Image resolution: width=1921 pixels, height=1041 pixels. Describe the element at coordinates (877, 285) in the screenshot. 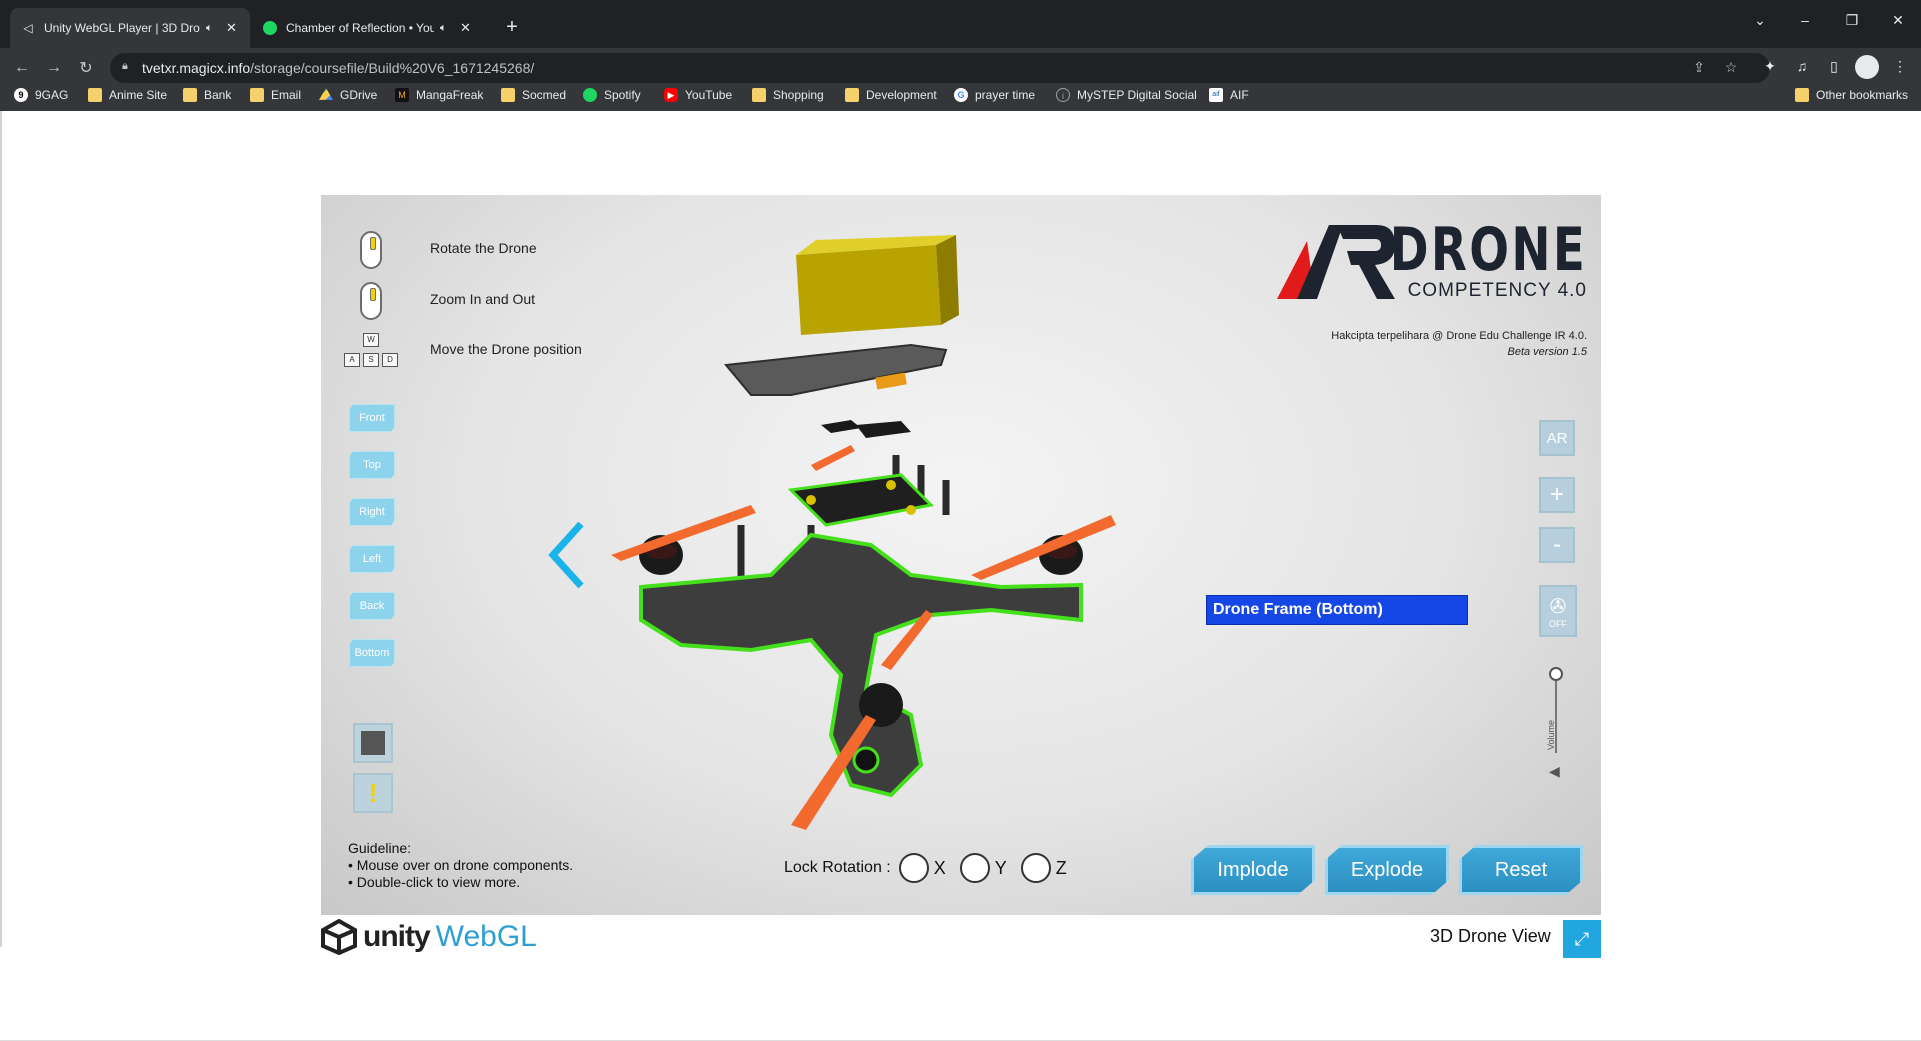

I see `battery-component` at that location.